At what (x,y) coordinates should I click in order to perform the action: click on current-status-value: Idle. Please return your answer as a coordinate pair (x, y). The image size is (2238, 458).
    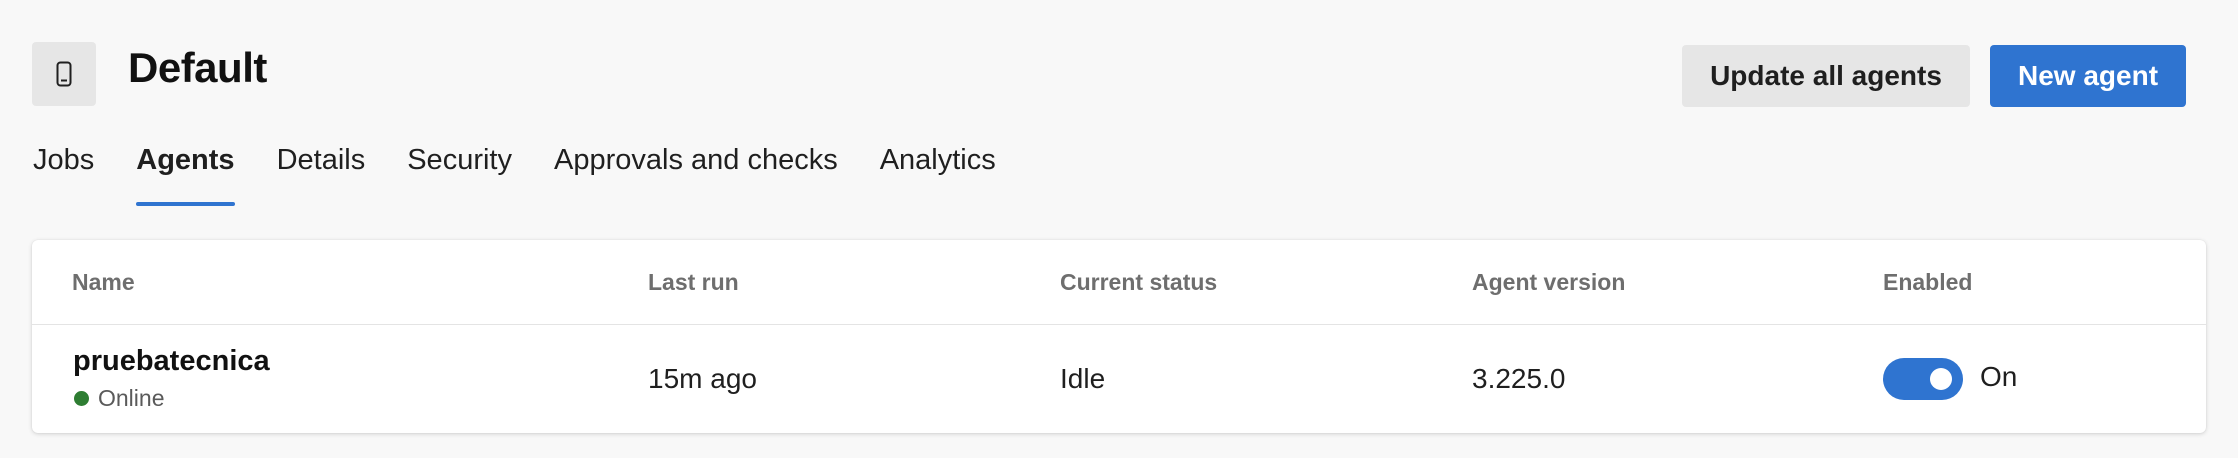
    Looking at the image, I should click on (1083, 378).